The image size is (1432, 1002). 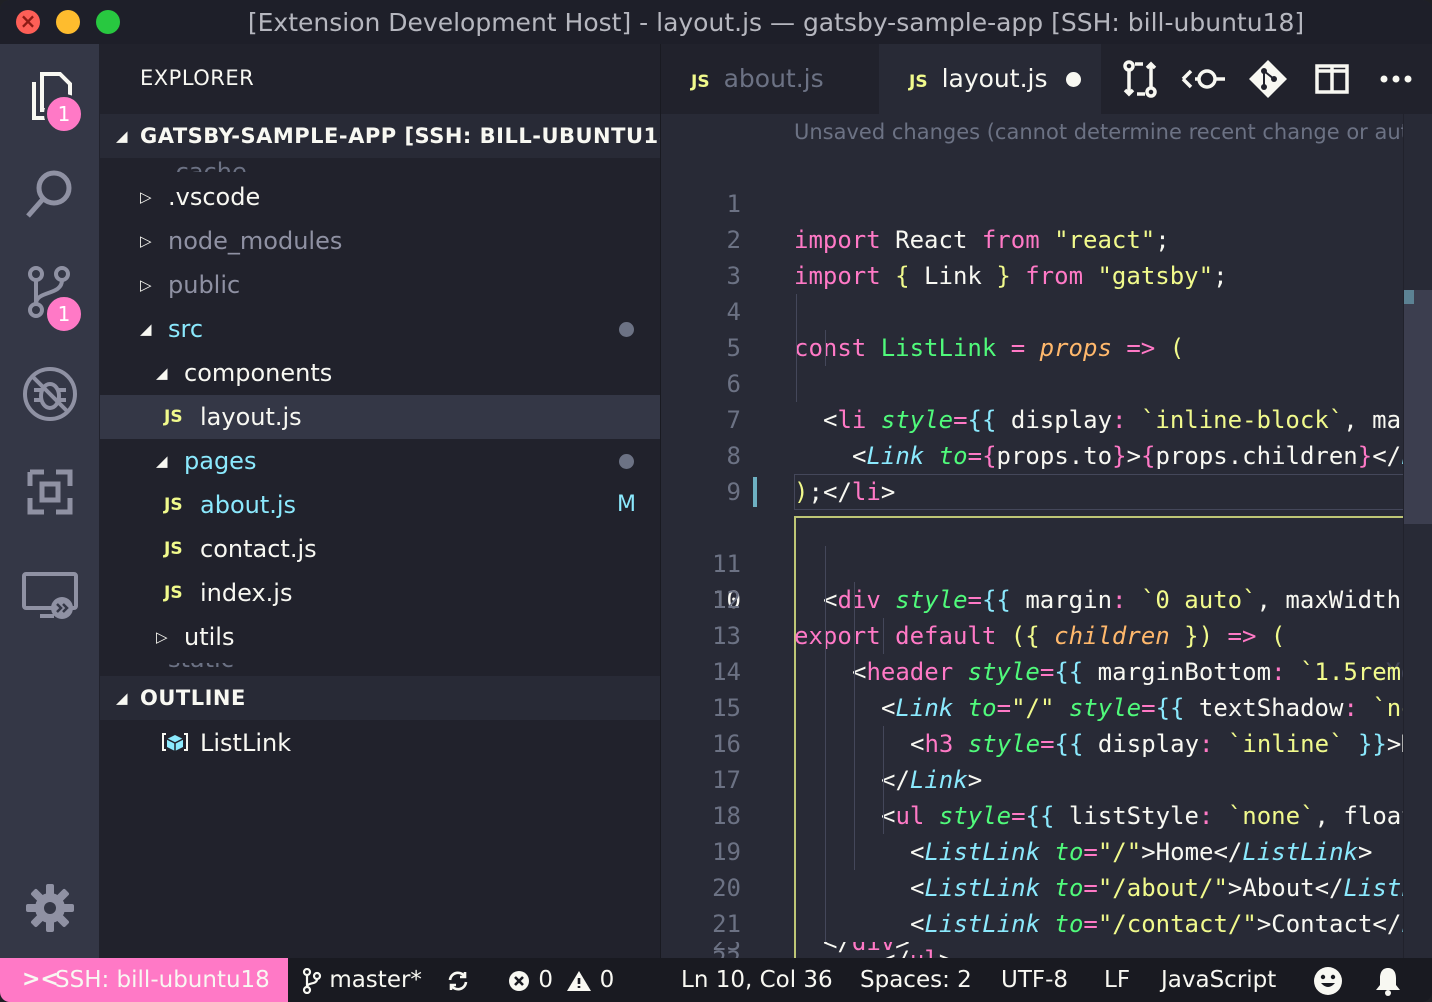 I want to click on tree-folder-utils: ▷ utils, so click(x=380, y=637).